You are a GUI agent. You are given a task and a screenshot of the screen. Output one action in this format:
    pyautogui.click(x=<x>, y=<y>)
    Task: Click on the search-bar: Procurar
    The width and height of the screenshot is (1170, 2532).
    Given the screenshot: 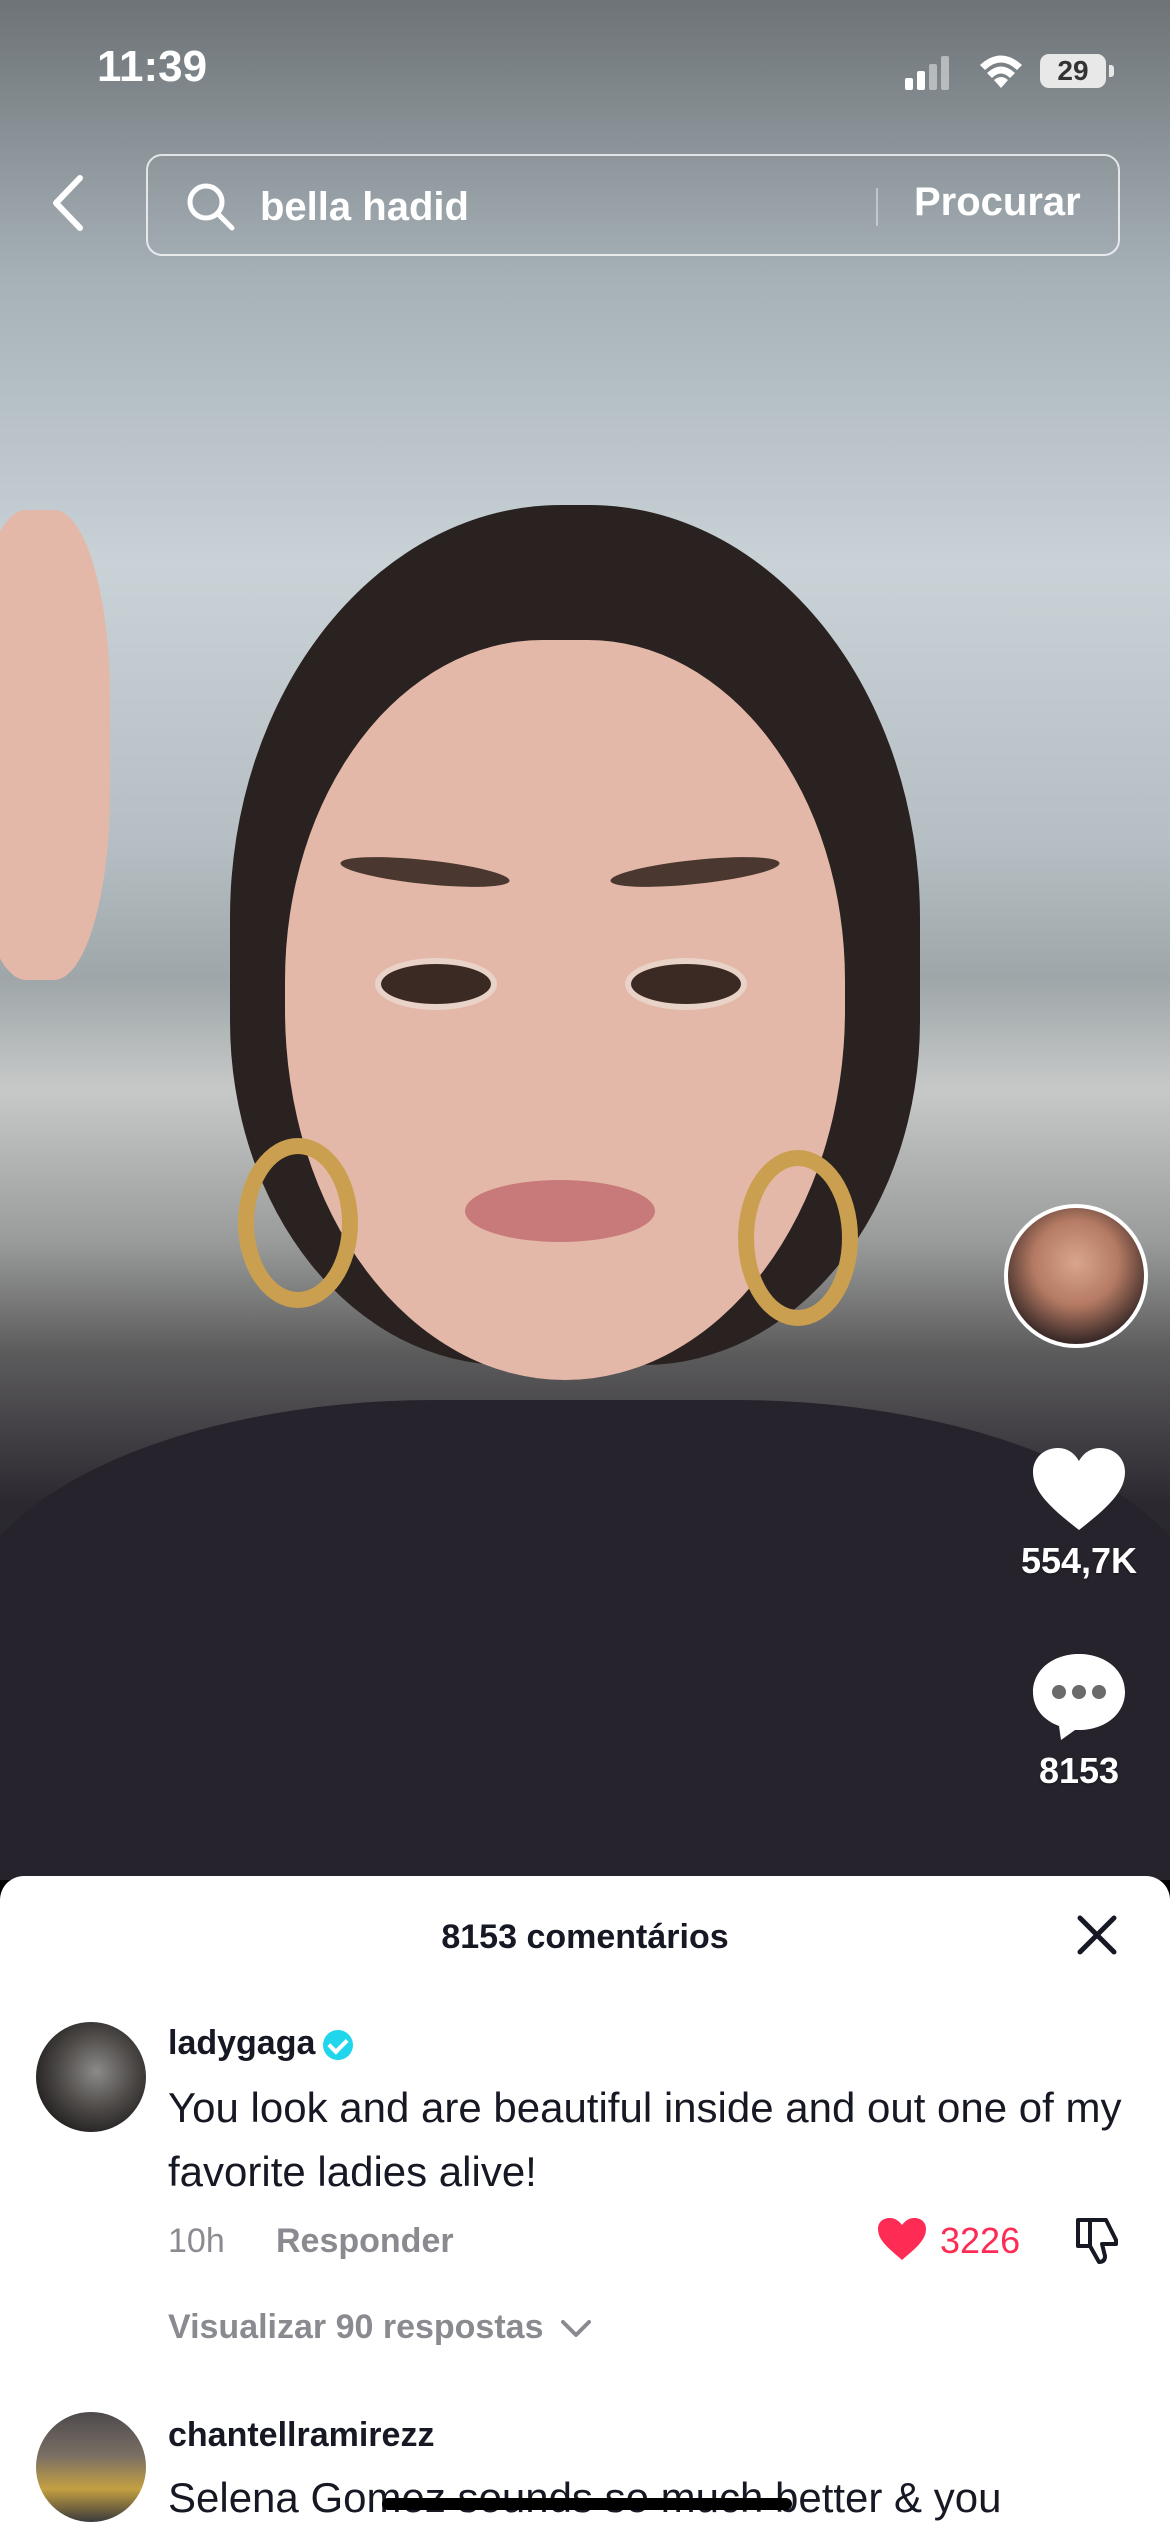 What is the action you would take?
    pyautogui.click(x=633, y=205)
    